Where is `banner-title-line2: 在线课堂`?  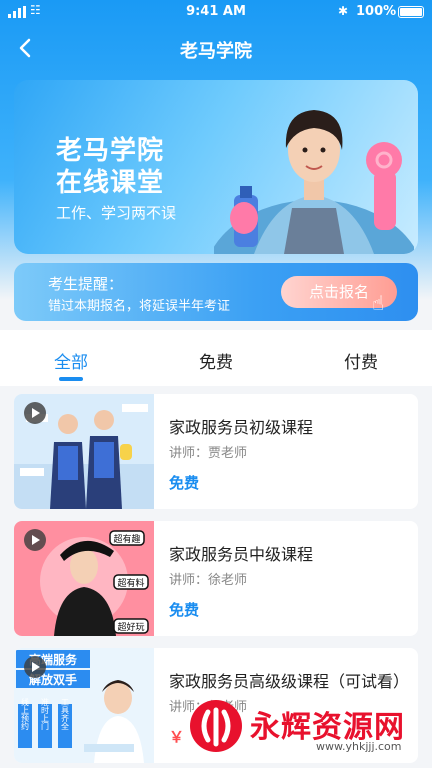
banner-title-line2: 在线课堂 is located at coordinates (110, 183).